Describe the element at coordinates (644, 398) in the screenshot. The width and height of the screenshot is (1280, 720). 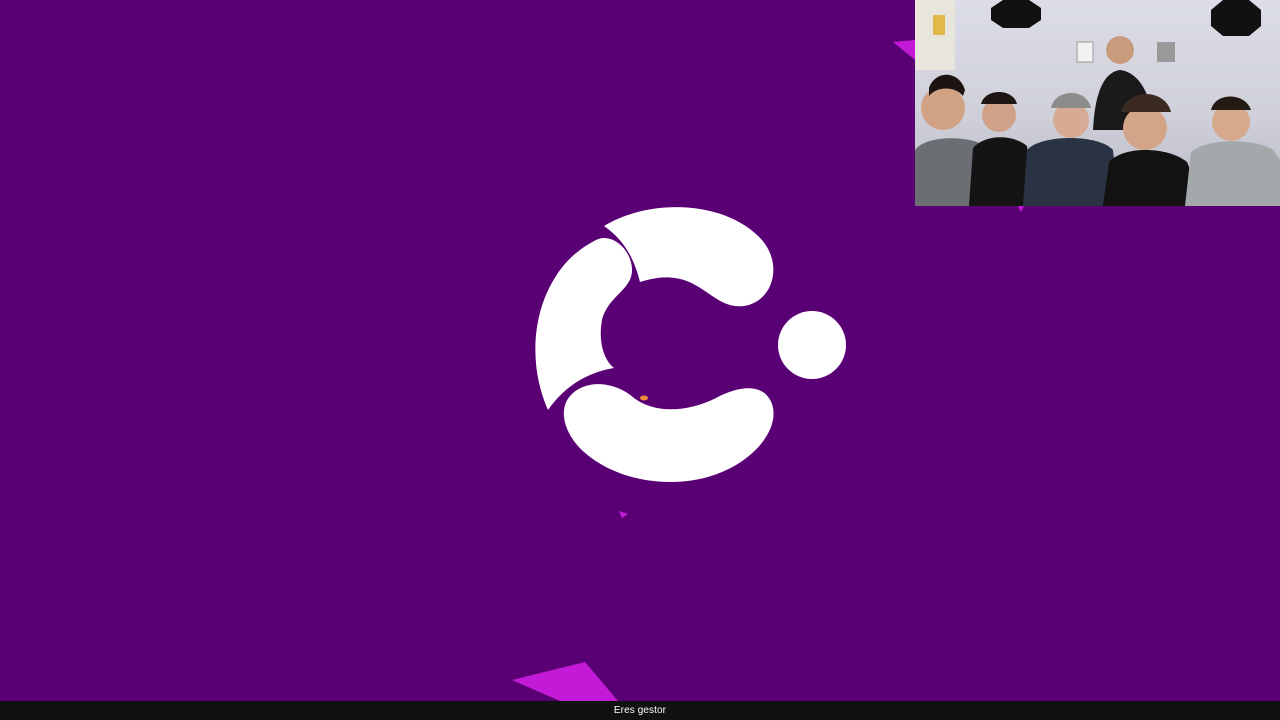
I see `logo-speck` at that location.